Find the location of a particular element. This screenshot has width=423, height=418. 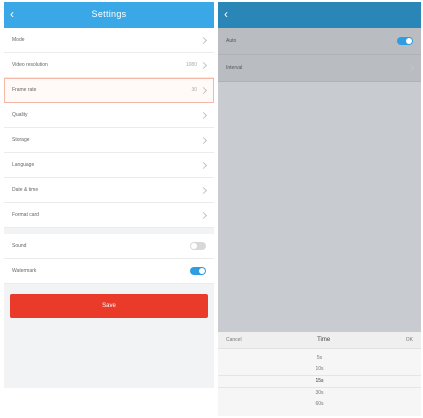

picker-ok-button: OK is located at coordinates (409, 340).